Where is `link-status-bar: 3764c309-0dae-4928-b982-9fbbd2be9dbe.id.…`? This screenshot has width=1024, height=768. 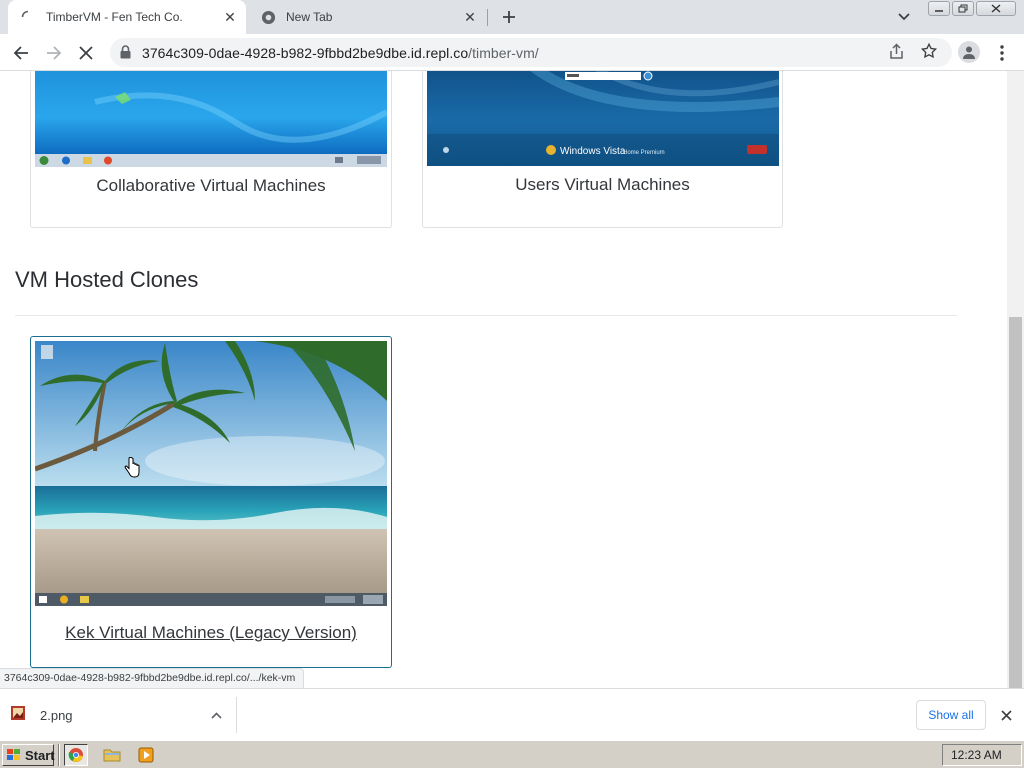 link-status-bar: 3764c309-0dae-4928-b982-9fbbd2be9dbe.id.… is located at coordinates (152, 678).